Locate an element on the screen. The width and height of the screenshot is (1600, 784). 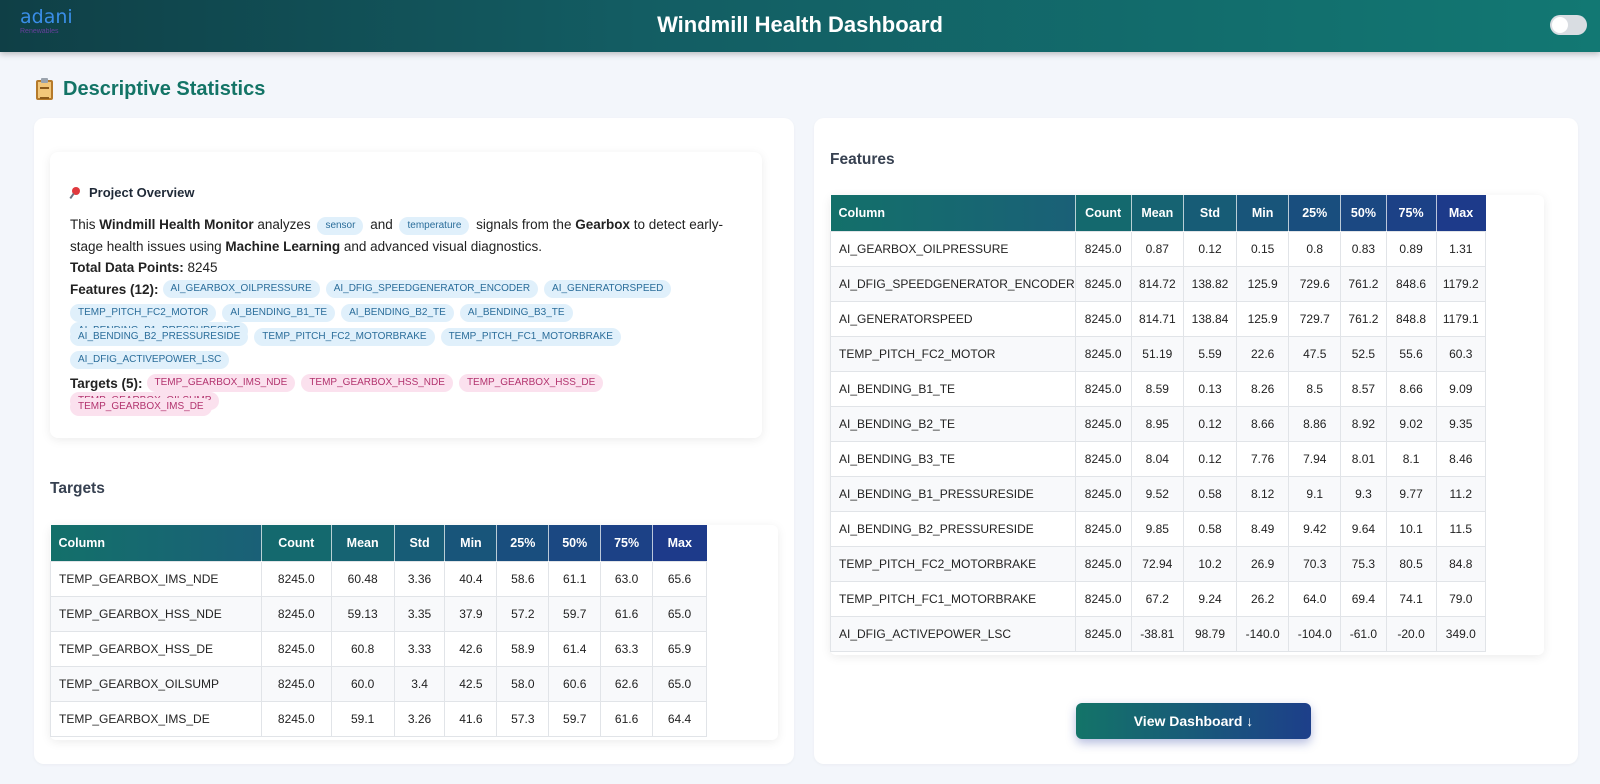
stat-cell: 65.6 is located at coordinates (679, 578).